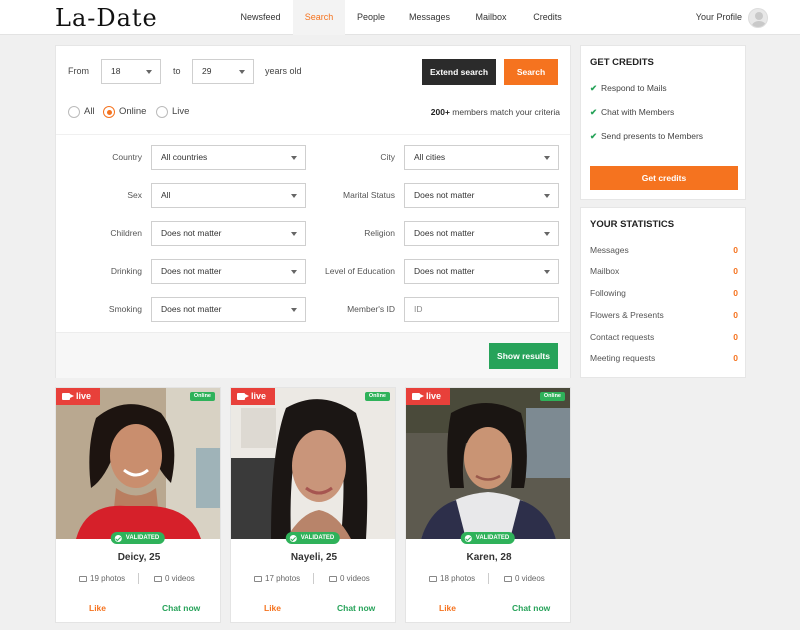  I want to click on check-icon: ✔, so click(594, 112).